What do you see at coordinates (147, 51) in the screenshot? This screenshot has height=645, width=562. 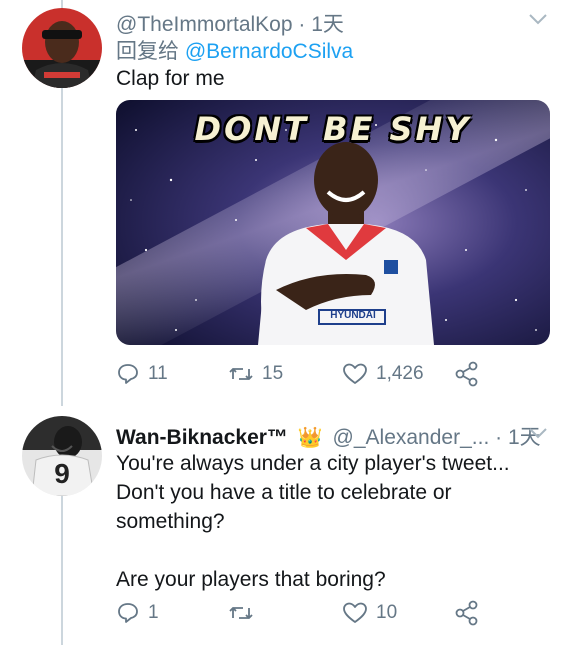 I see `reply-prefix: 回复给` at bounding box center [147, 51].